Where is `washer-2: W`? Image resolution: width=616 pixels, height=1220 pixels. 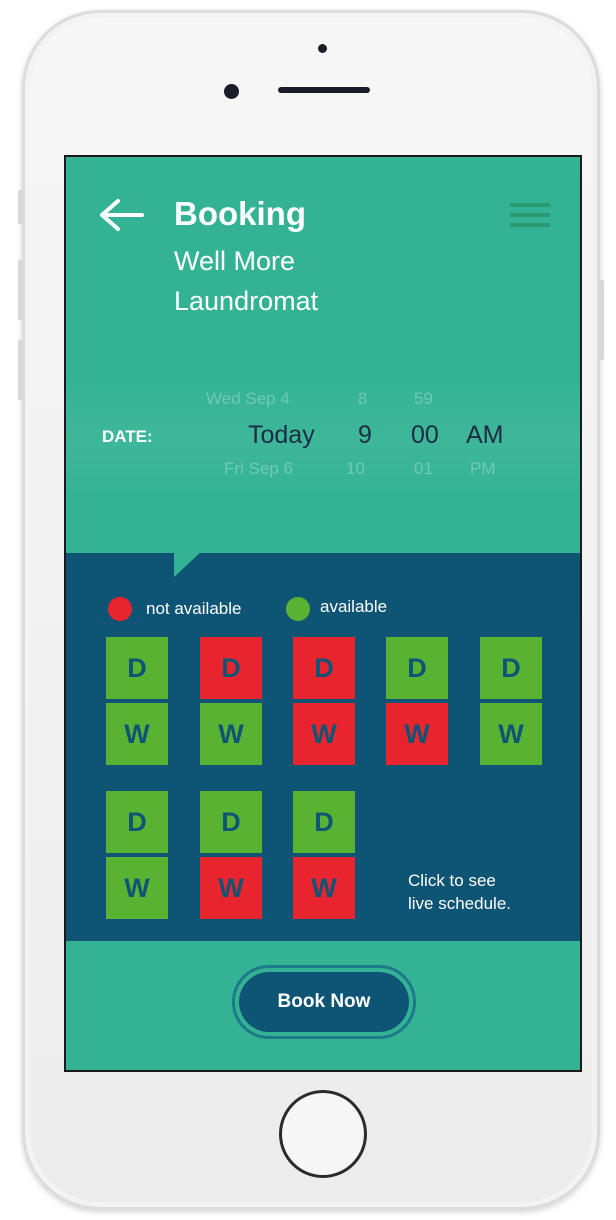 washer-2: W is located at coordinates (231, 734).